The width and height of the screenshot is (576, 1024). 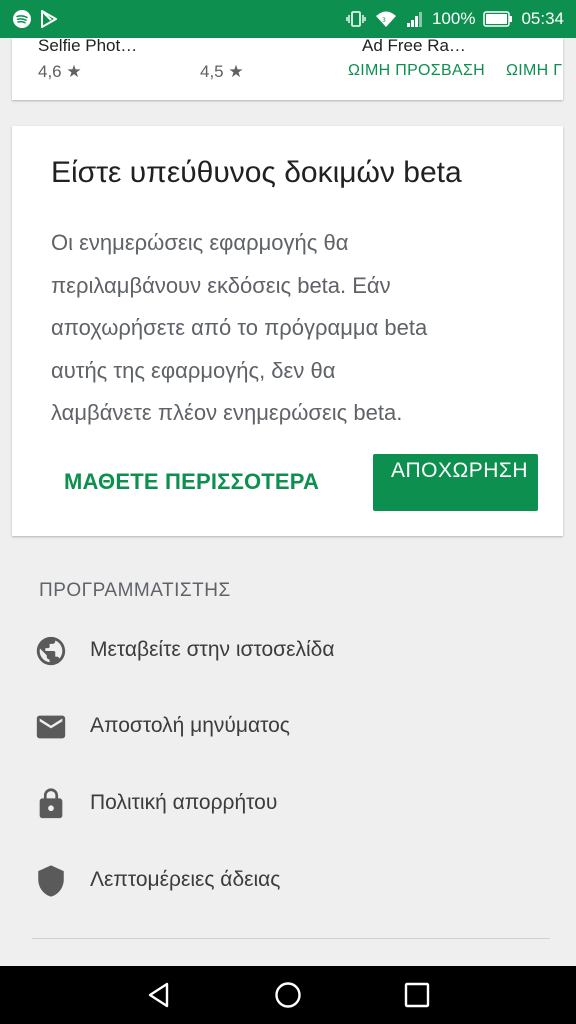 What do you see at coordinates (542, 18) in the screenshot?
I see `clock: 05:34` at bounding box center [542, 18].